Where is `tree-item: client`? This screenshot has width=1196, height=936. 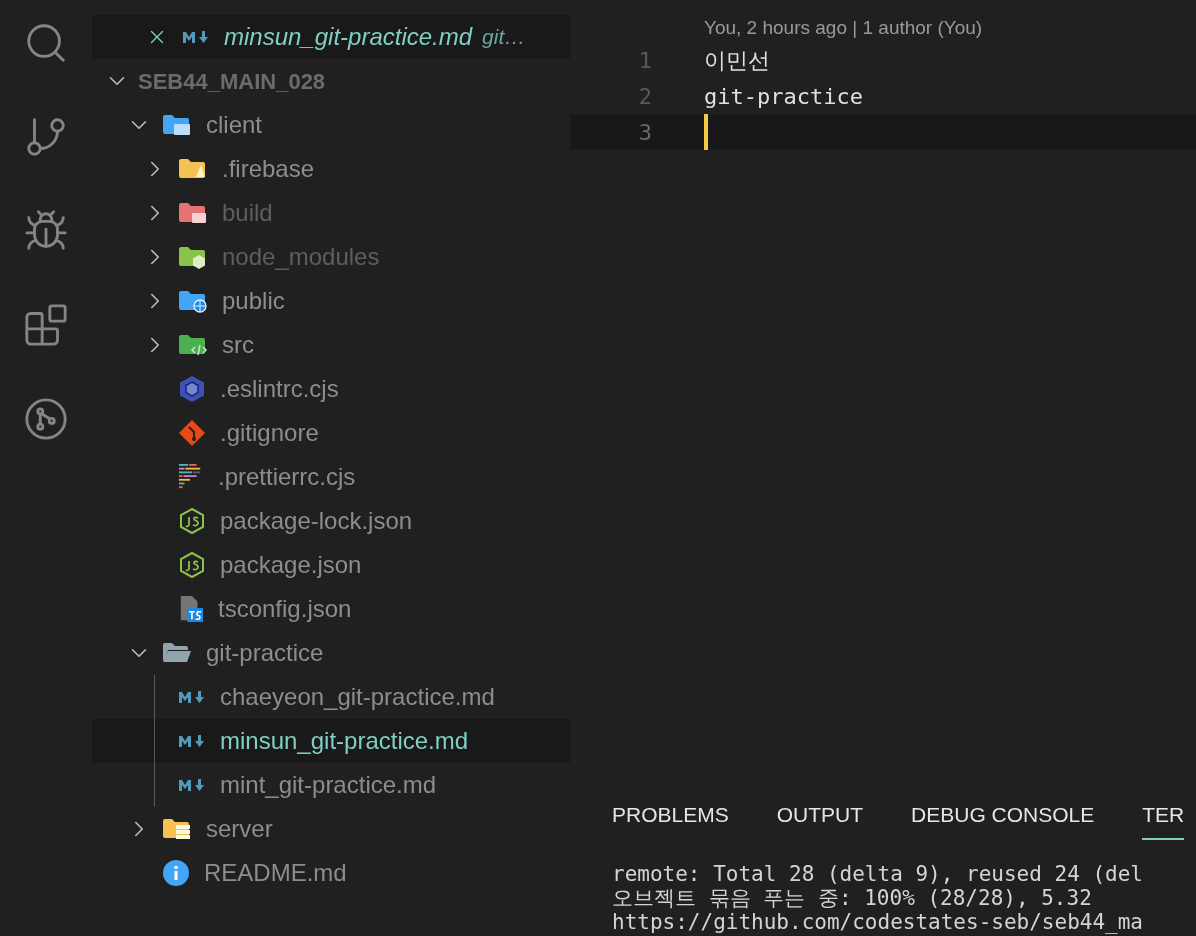 tree-item: client is located at coordinates (331, 125).